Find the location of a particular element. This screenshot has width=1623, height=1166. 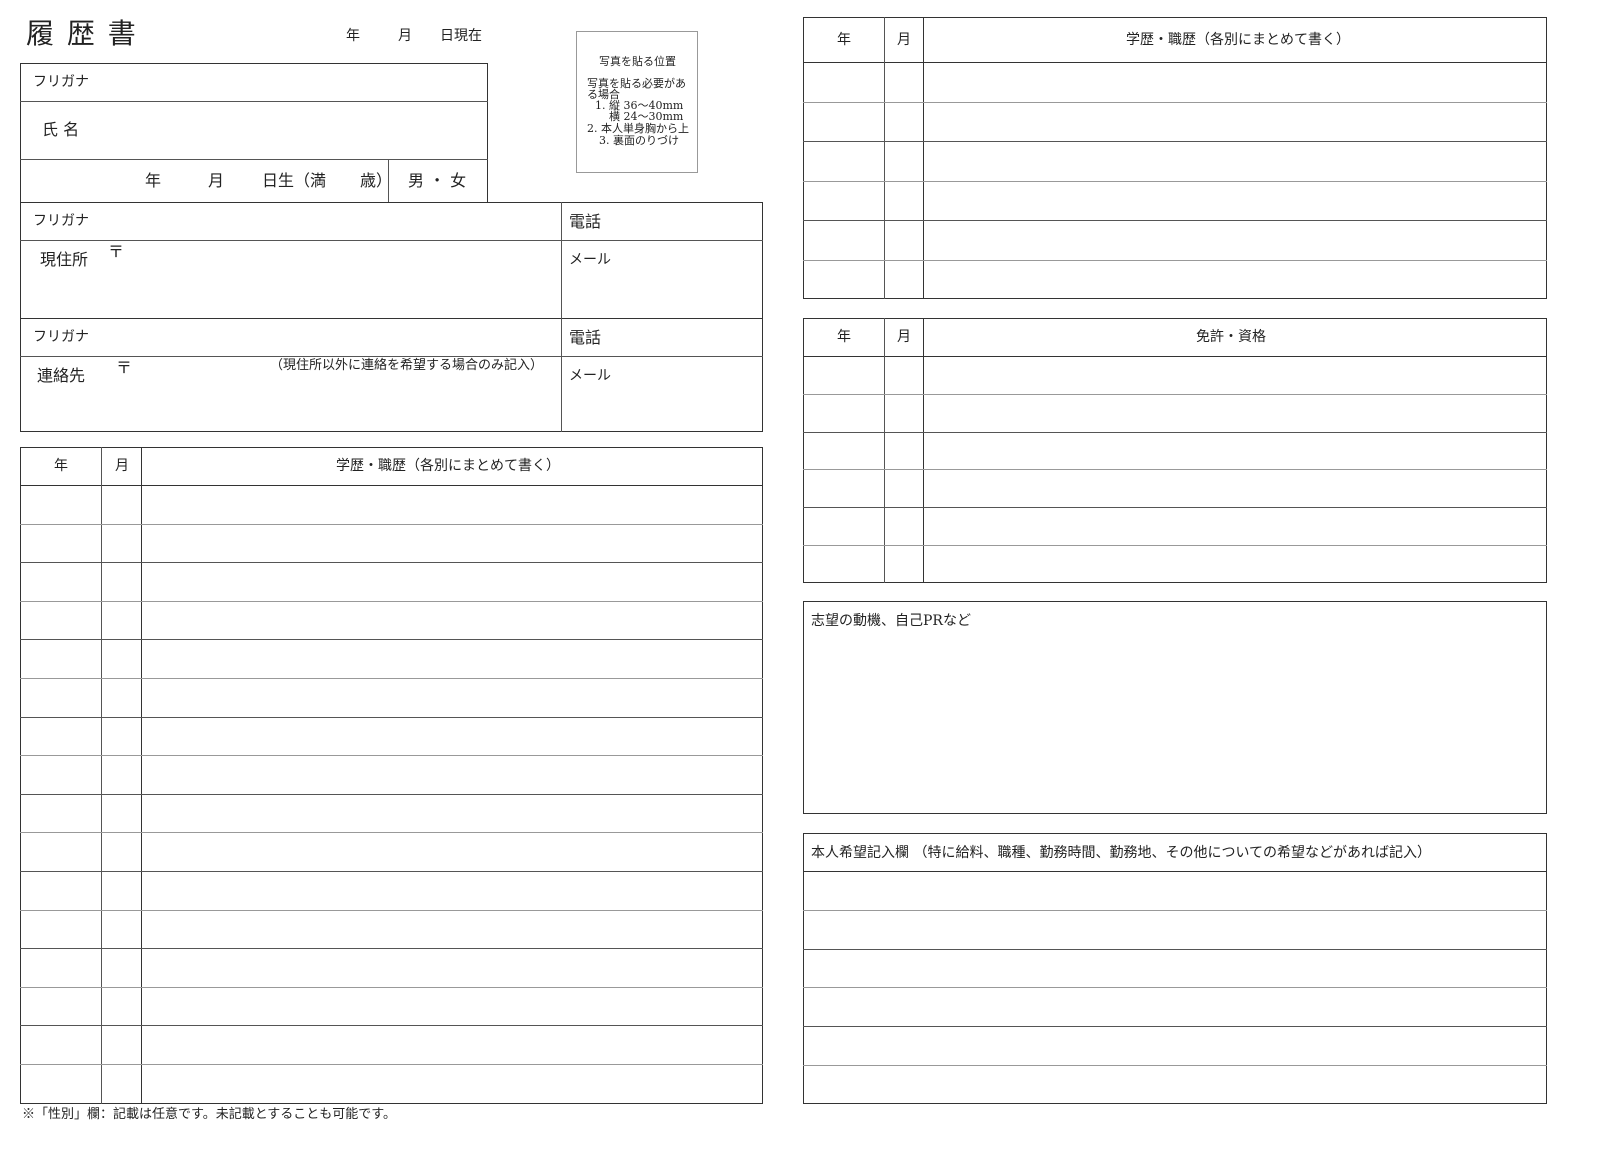

name-field is located at coordinates (295, 130).